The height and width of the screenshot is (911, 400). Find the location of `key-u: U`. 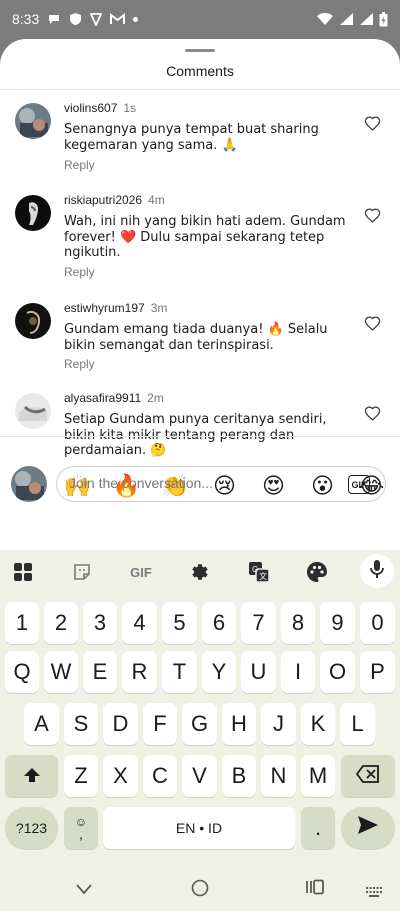

key-u: U is located at coordinates (258, 672).